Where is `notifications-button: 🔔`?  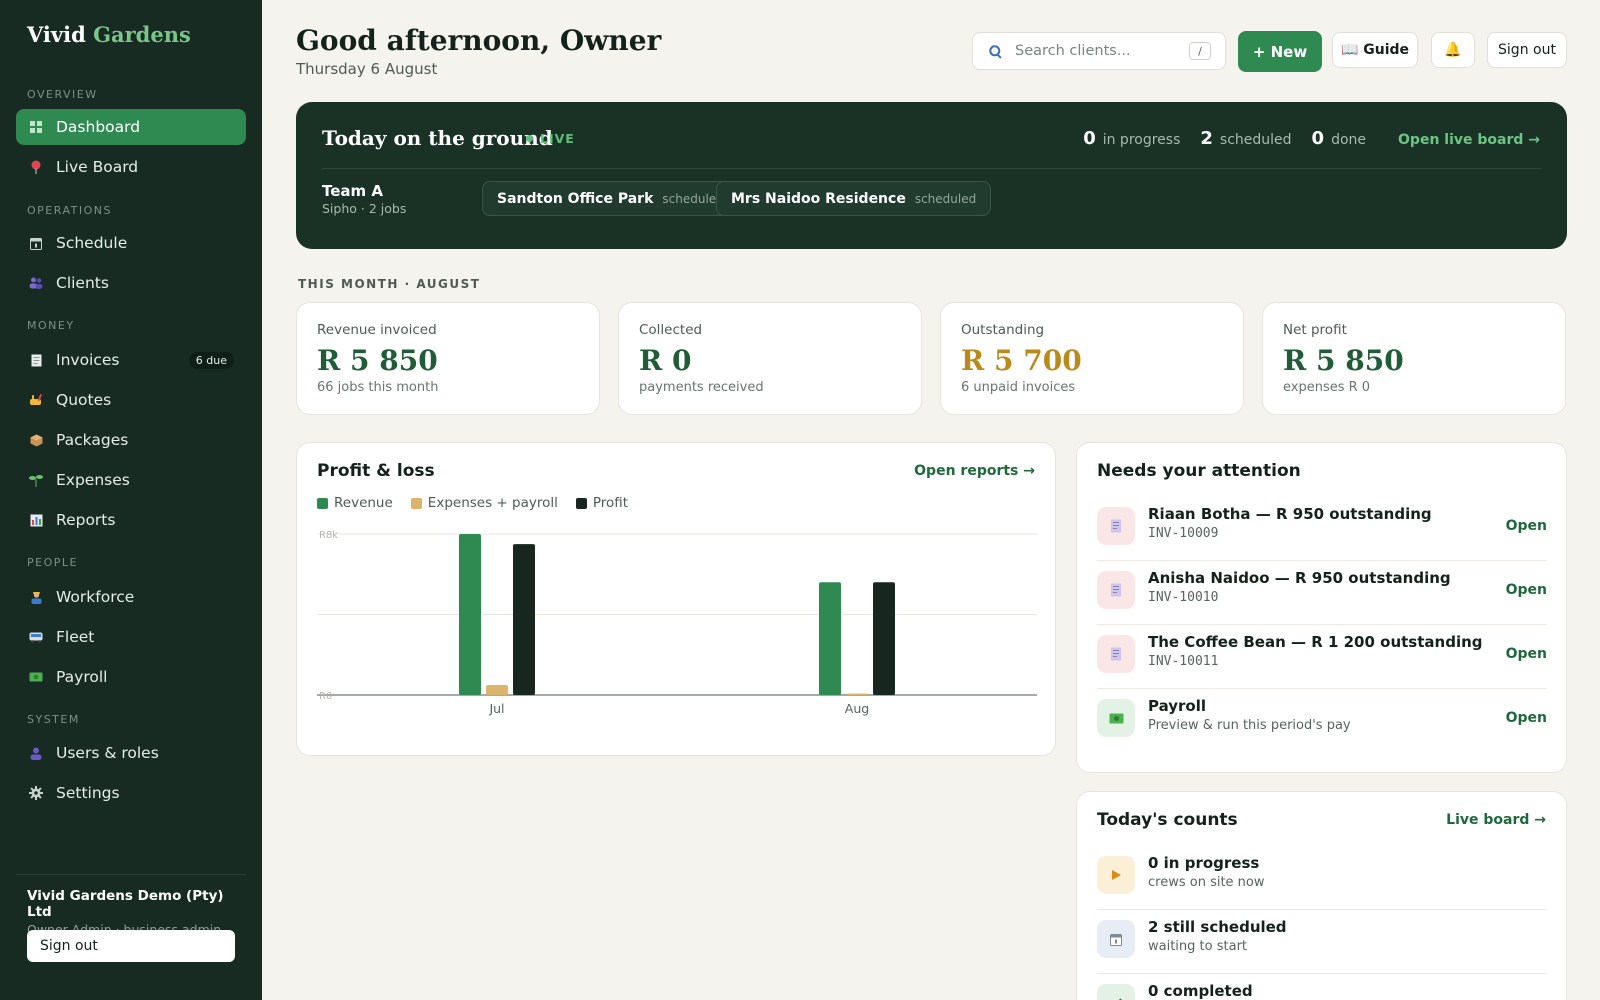
notifications-button: 🔔 is located at coordinates (1453, 50).